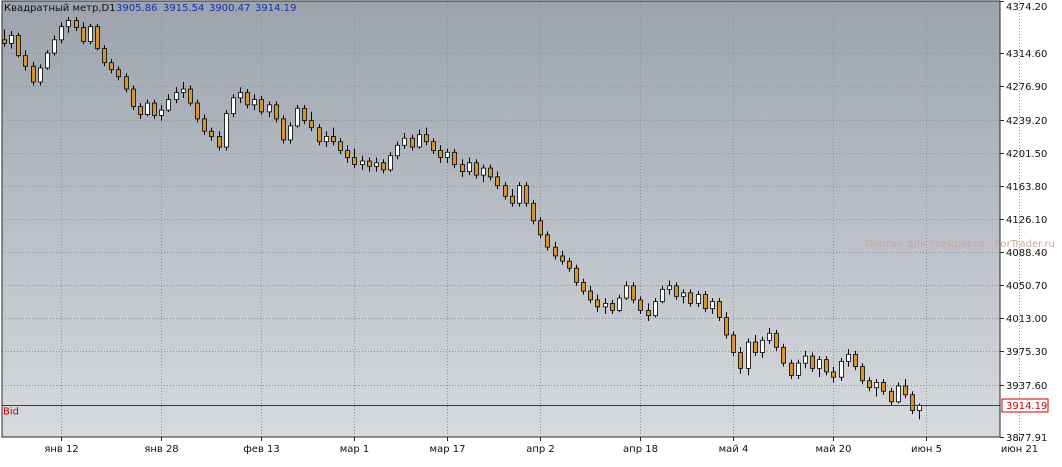  What do you see at coordinates (1026, 386) in the screenshot?
I see `y-tick-label: 3937.60` at bounding box center [1026, 386].